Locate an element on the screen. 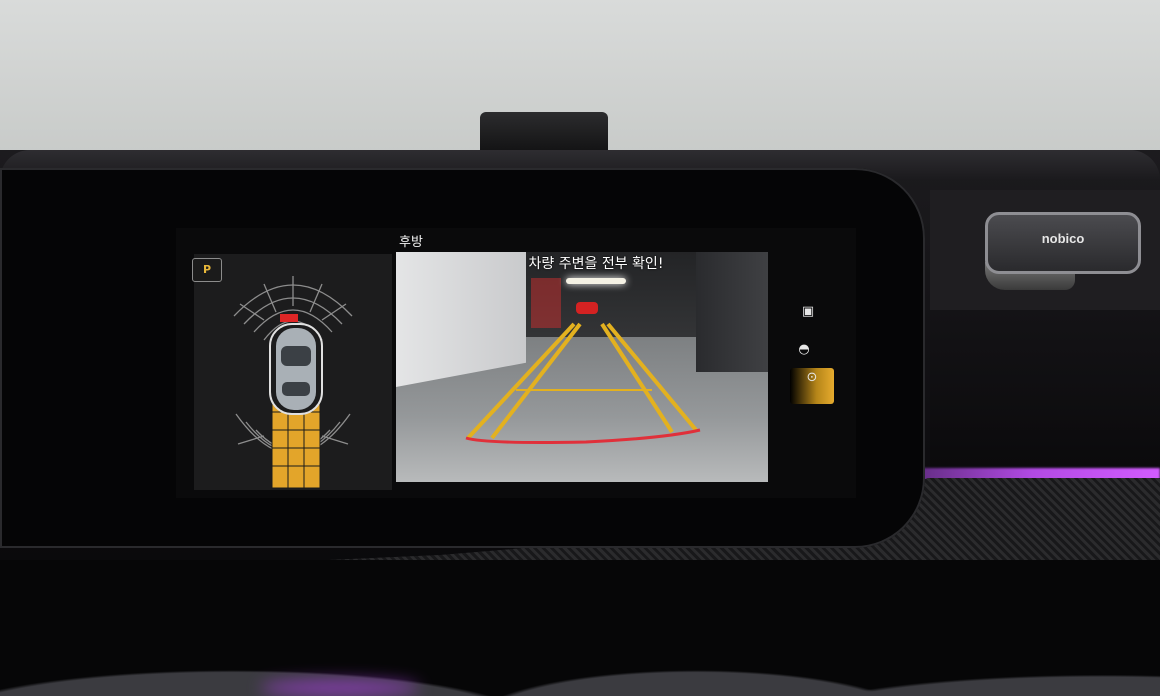 This screenshot has width=1160, height=696. view-selector: ▣ ◓ ⊙ is located at coordinates (804, 356).